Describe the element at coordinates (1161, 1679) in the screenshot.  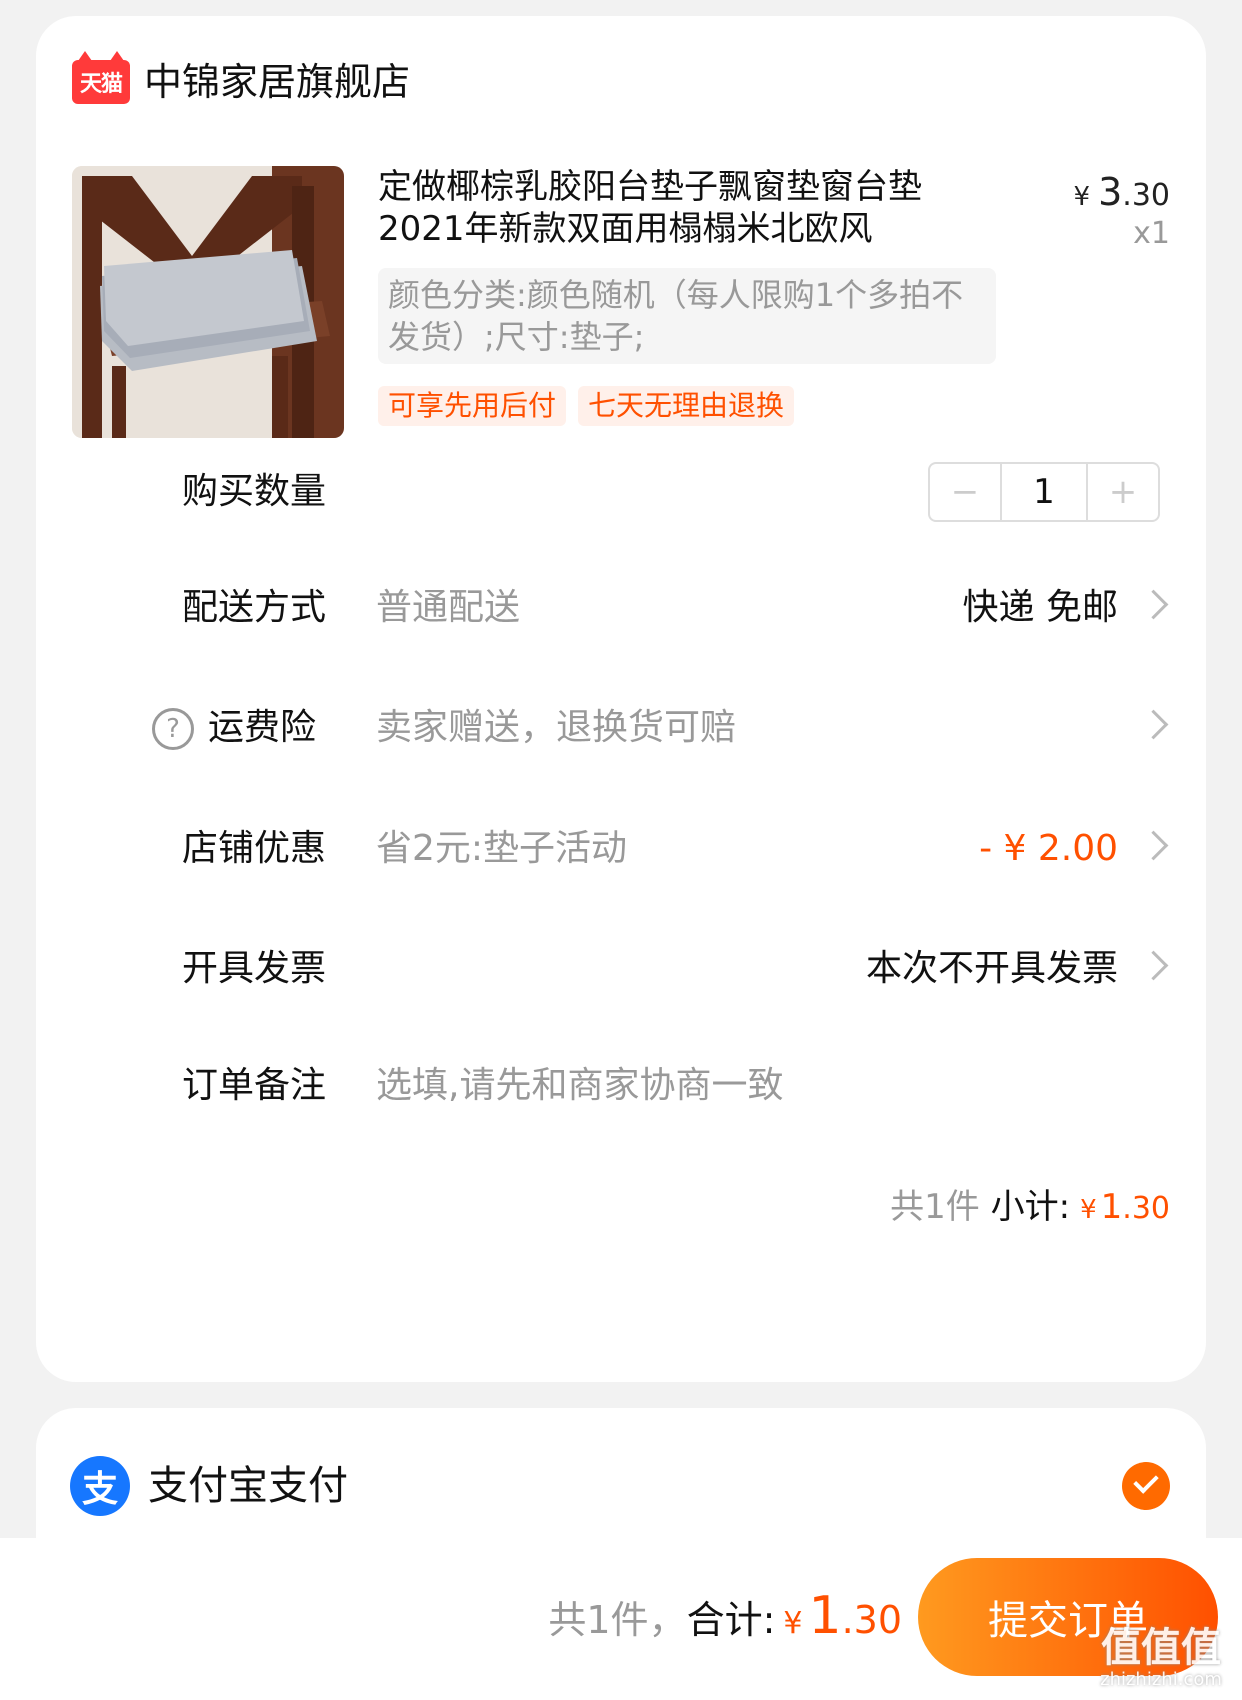
I see `watermark-sub: zhizhizhi.com` at that location.